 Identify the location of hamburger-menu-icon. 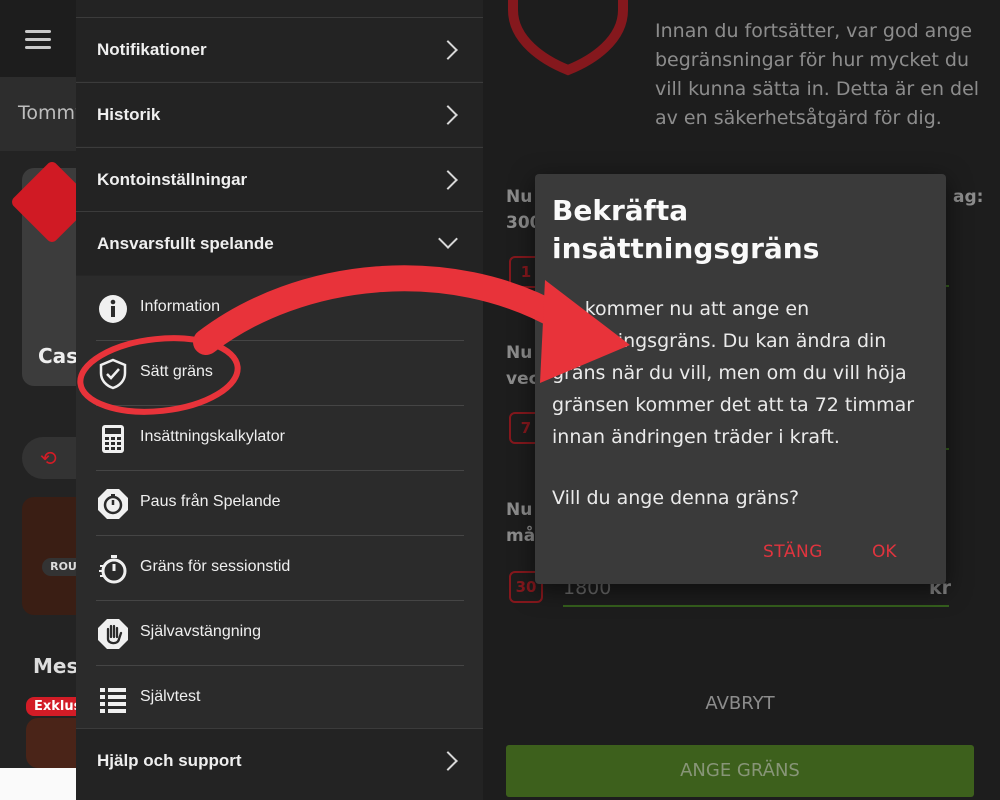
(38, 40).